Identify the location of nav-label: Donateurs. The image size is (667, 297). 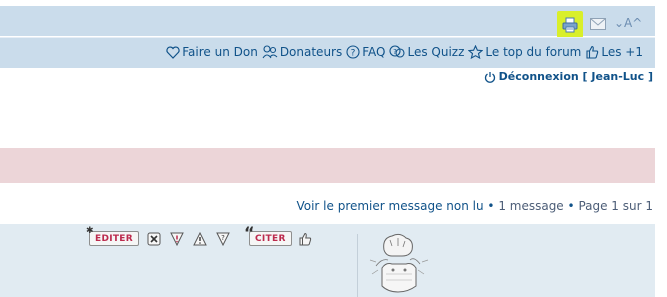
(311, 52).